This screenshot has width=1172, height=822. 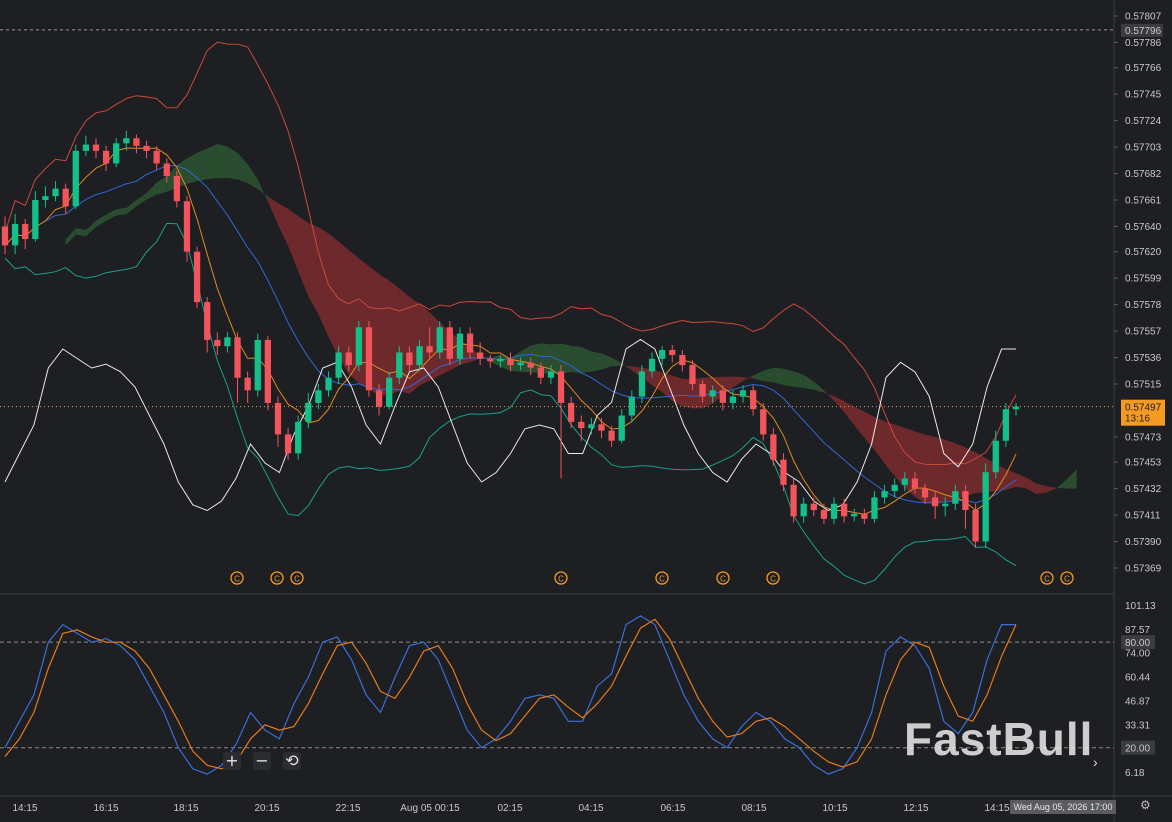 I want to click on zoom-in-button: +, so click(x=232, y=761).